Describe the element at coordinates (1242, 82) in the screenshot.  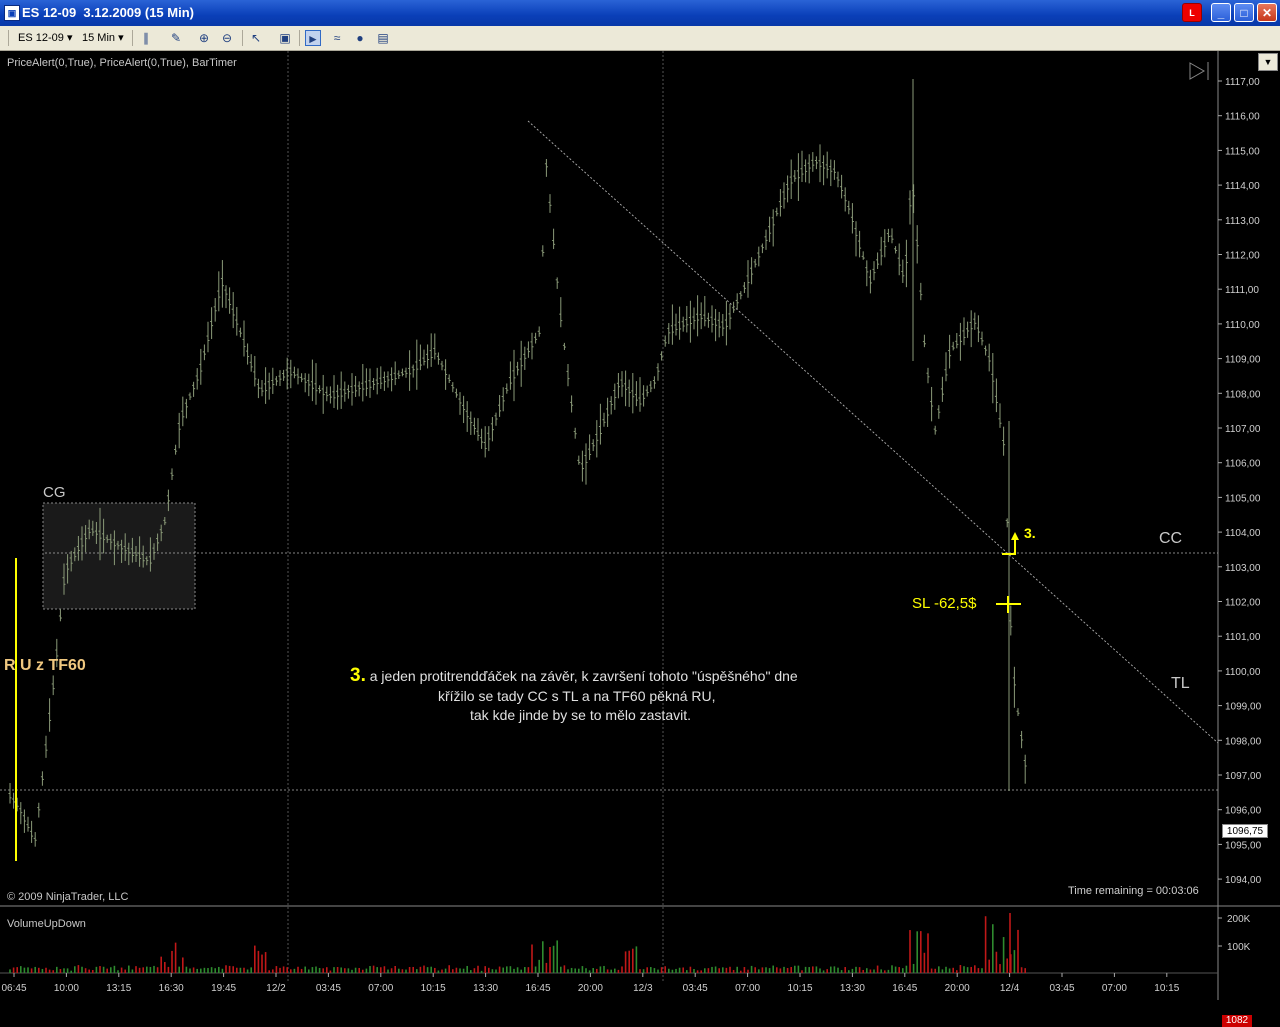
I see `price-tick-label: 1117,00` at that location.